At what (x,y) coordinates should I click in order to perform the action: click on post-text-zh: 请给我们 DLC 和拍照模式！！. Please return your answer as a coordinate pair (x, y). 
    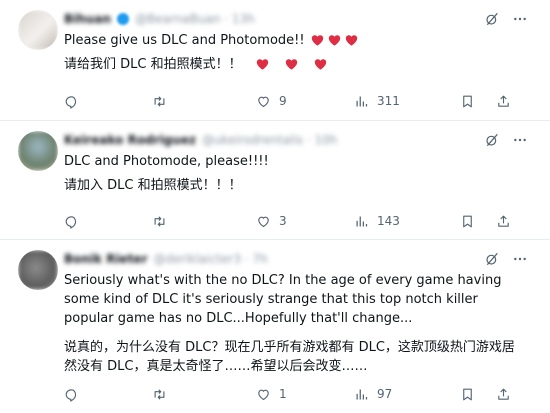
    Looking at the image, I should click on (153, 64).